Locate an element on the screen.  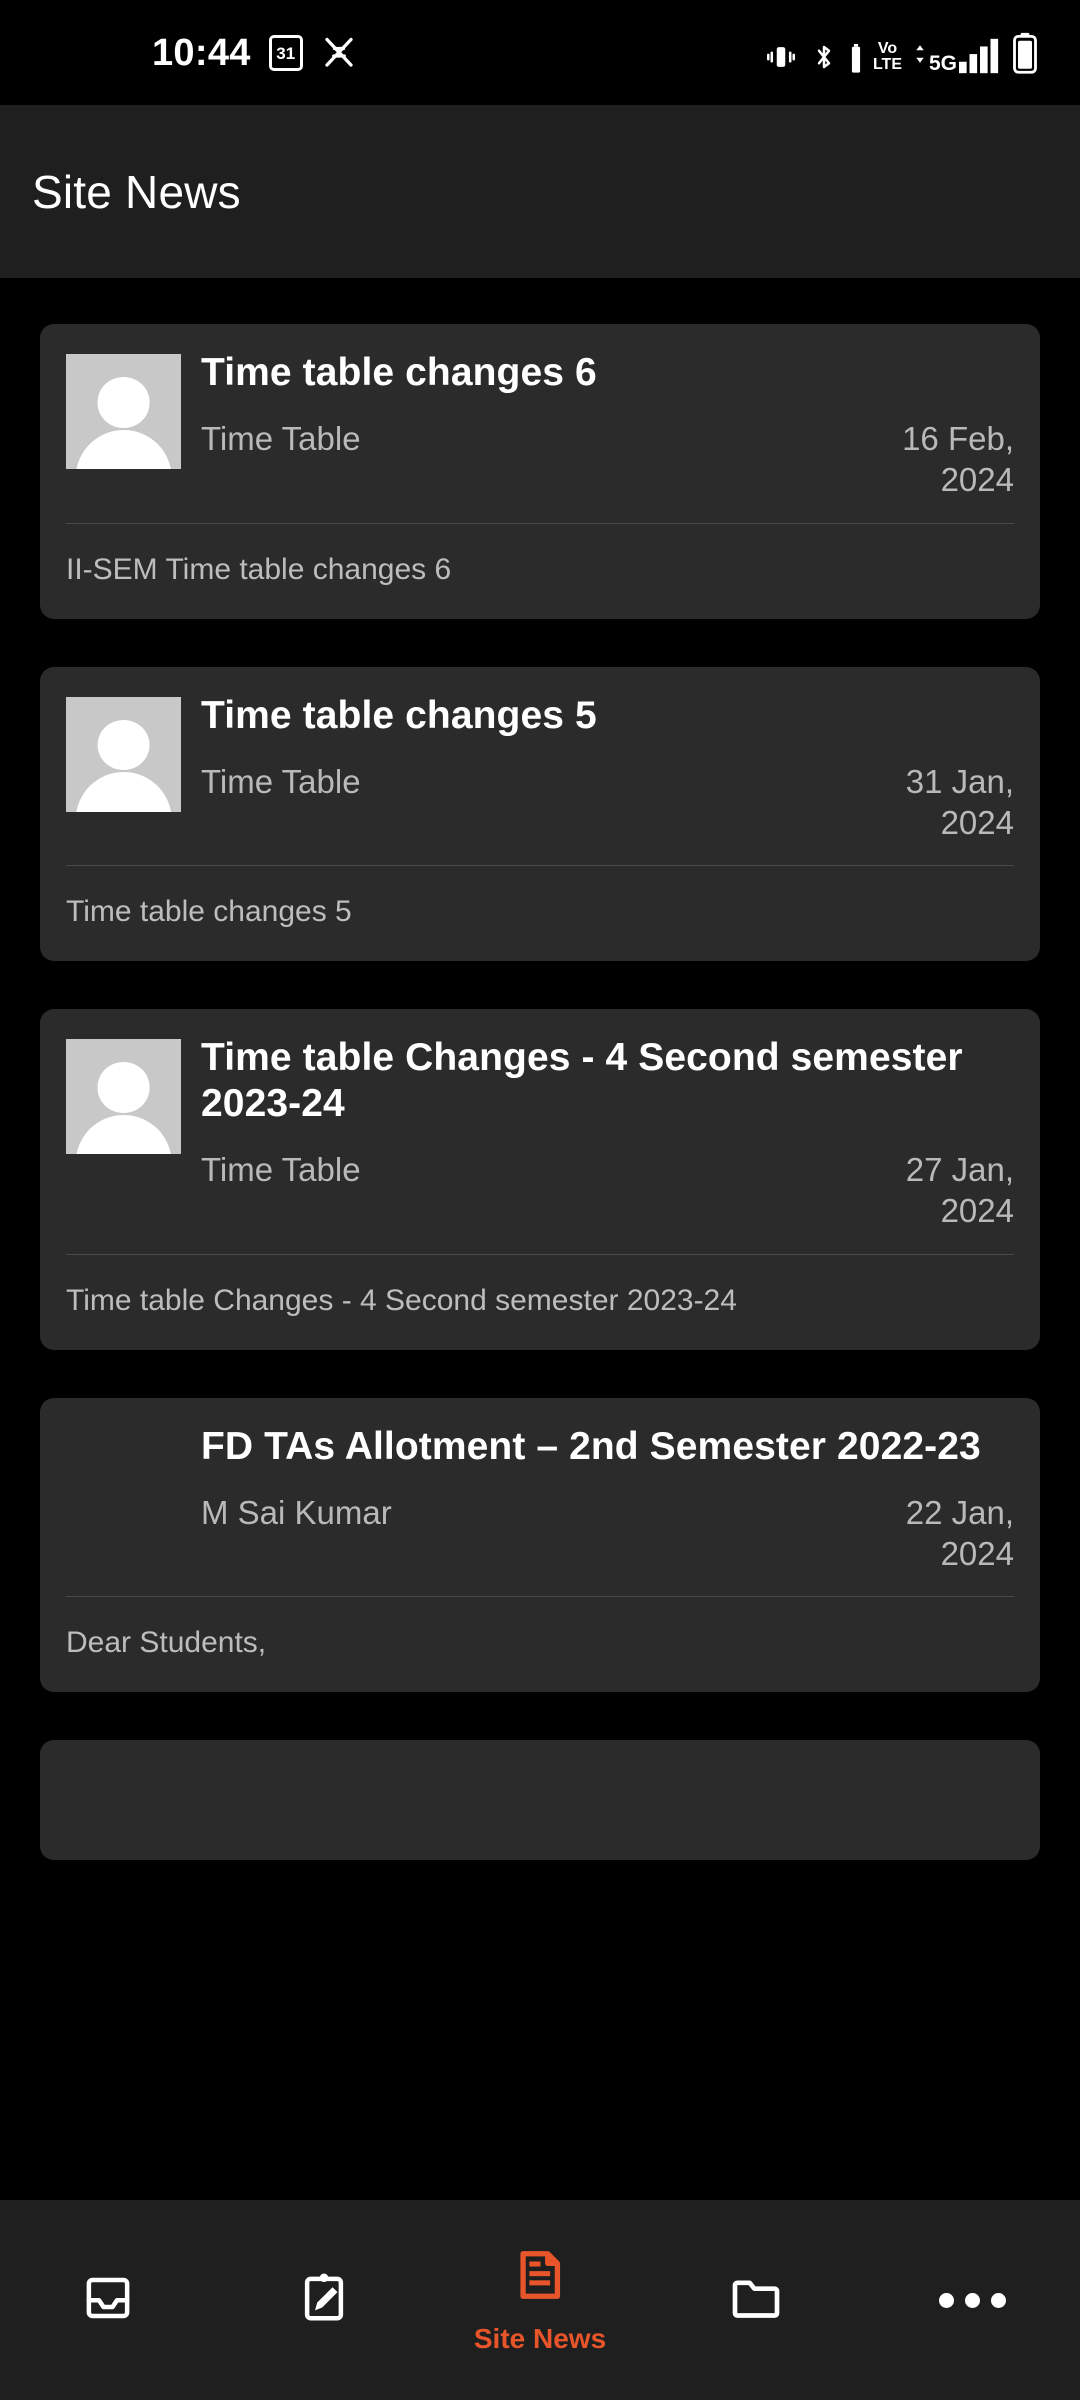
site-news-document-icon is located at coordinates (540, 2277).